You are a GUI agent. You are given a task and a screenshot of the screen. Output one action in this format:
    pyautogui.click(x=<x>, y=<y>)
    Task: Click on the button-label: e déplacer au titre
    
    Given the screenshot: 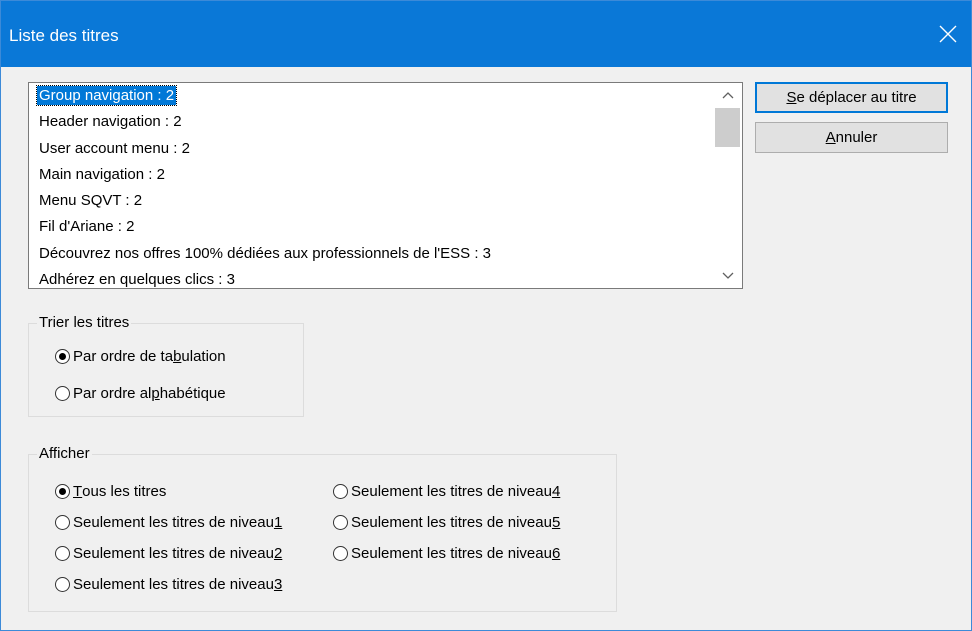 What is the action you would take?
    pyautogui.click(x=856, y=97)
    